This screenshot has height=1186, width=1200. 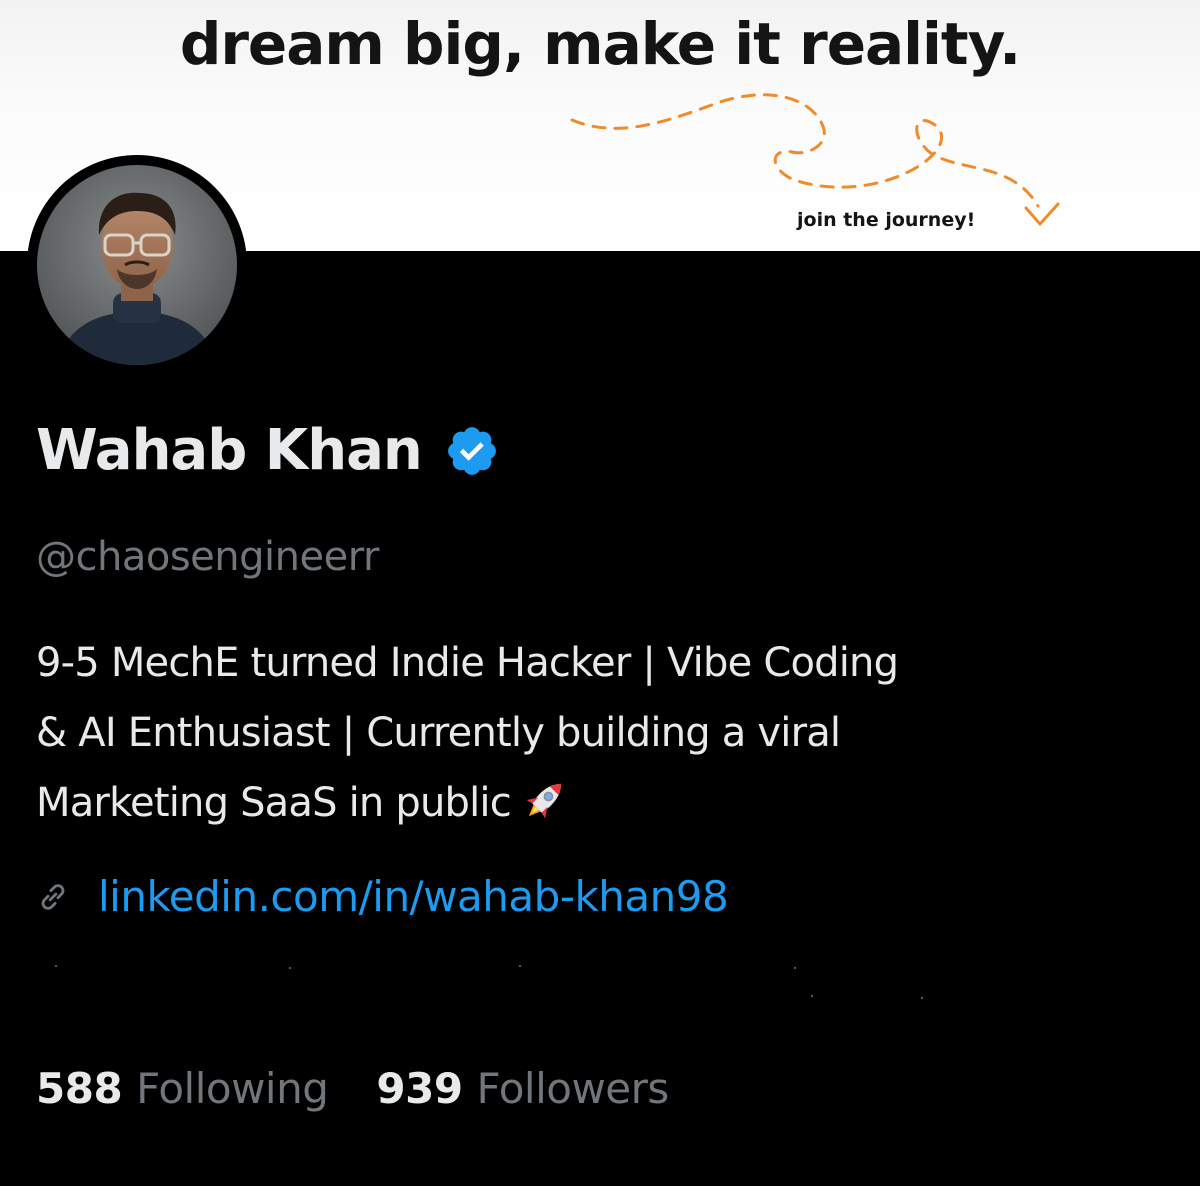 I want to click on rocket-emoji, so click(x=544, y=801).